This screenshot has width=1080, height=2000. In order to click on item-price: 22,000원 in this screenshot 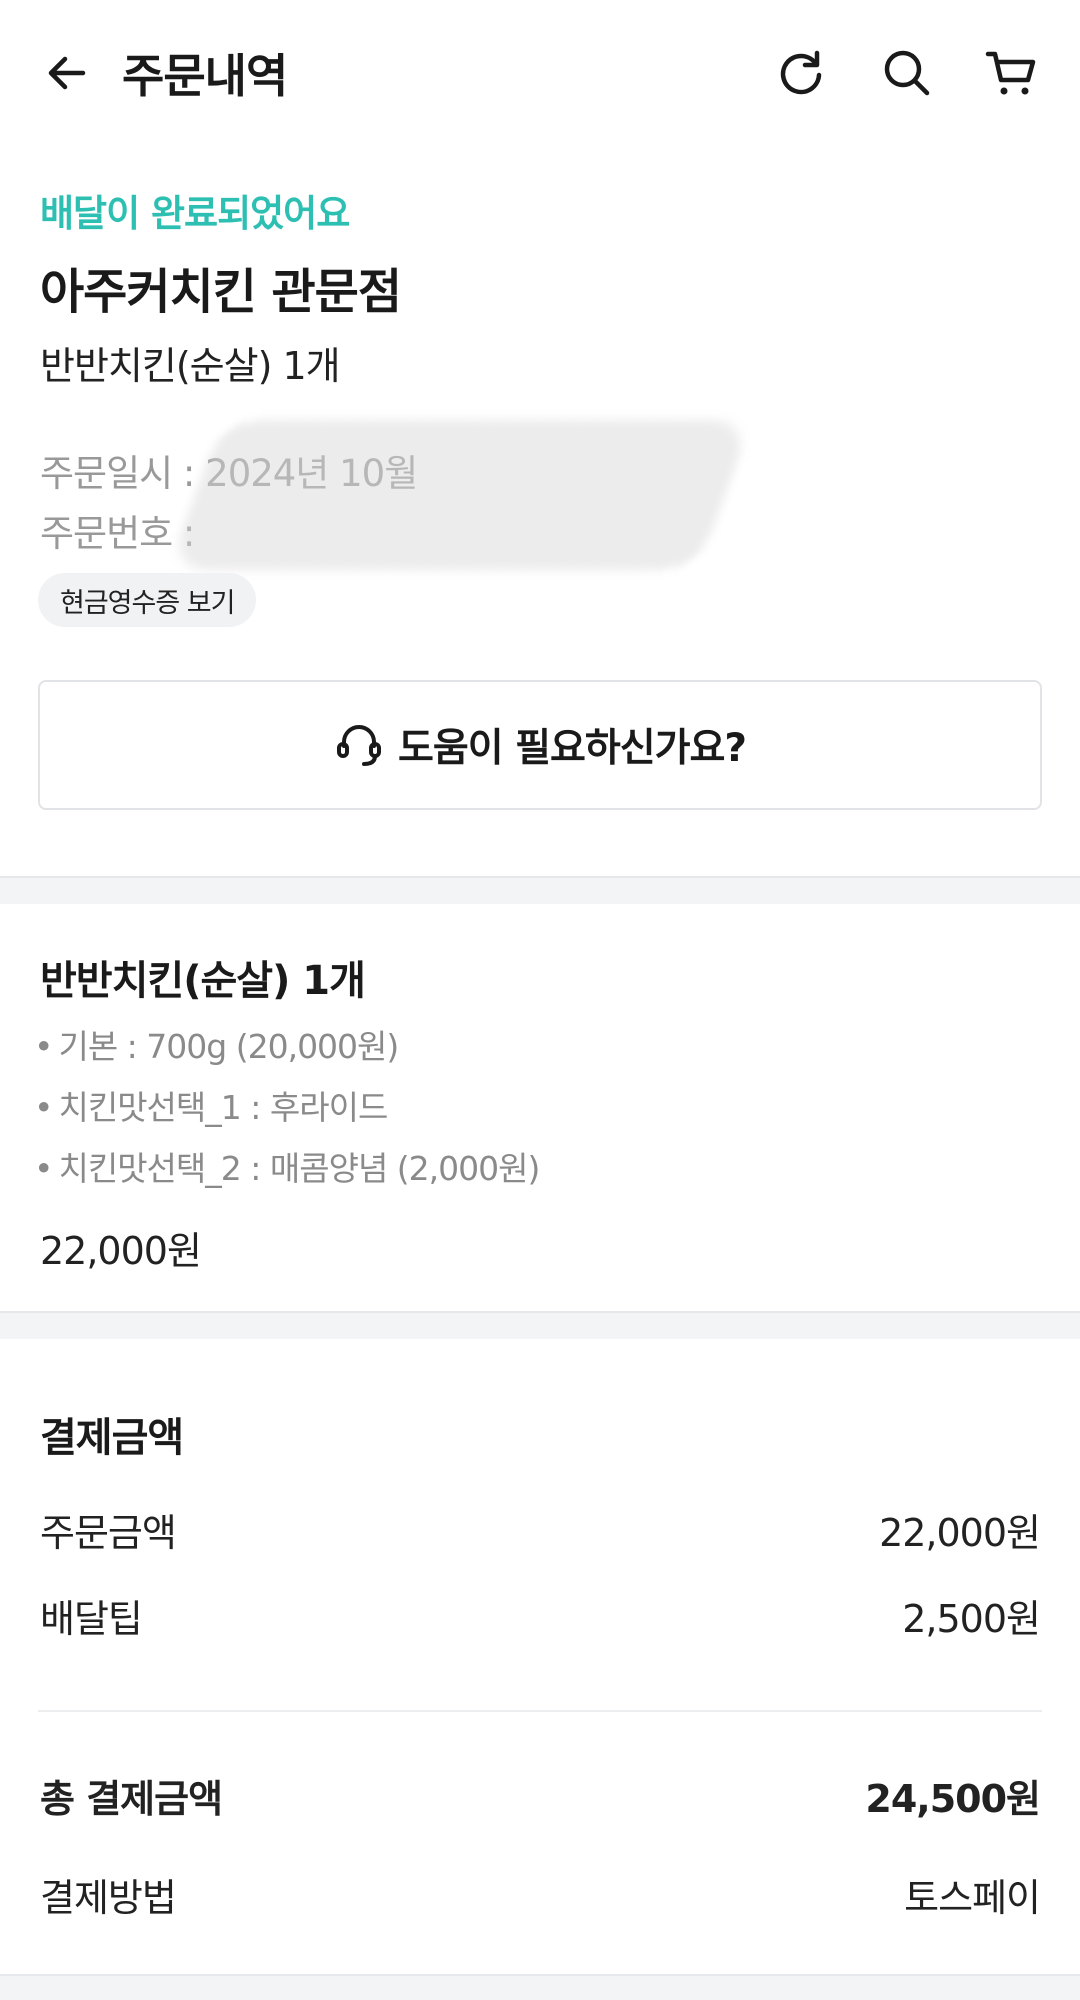, I will do `click(121, 1251)`.